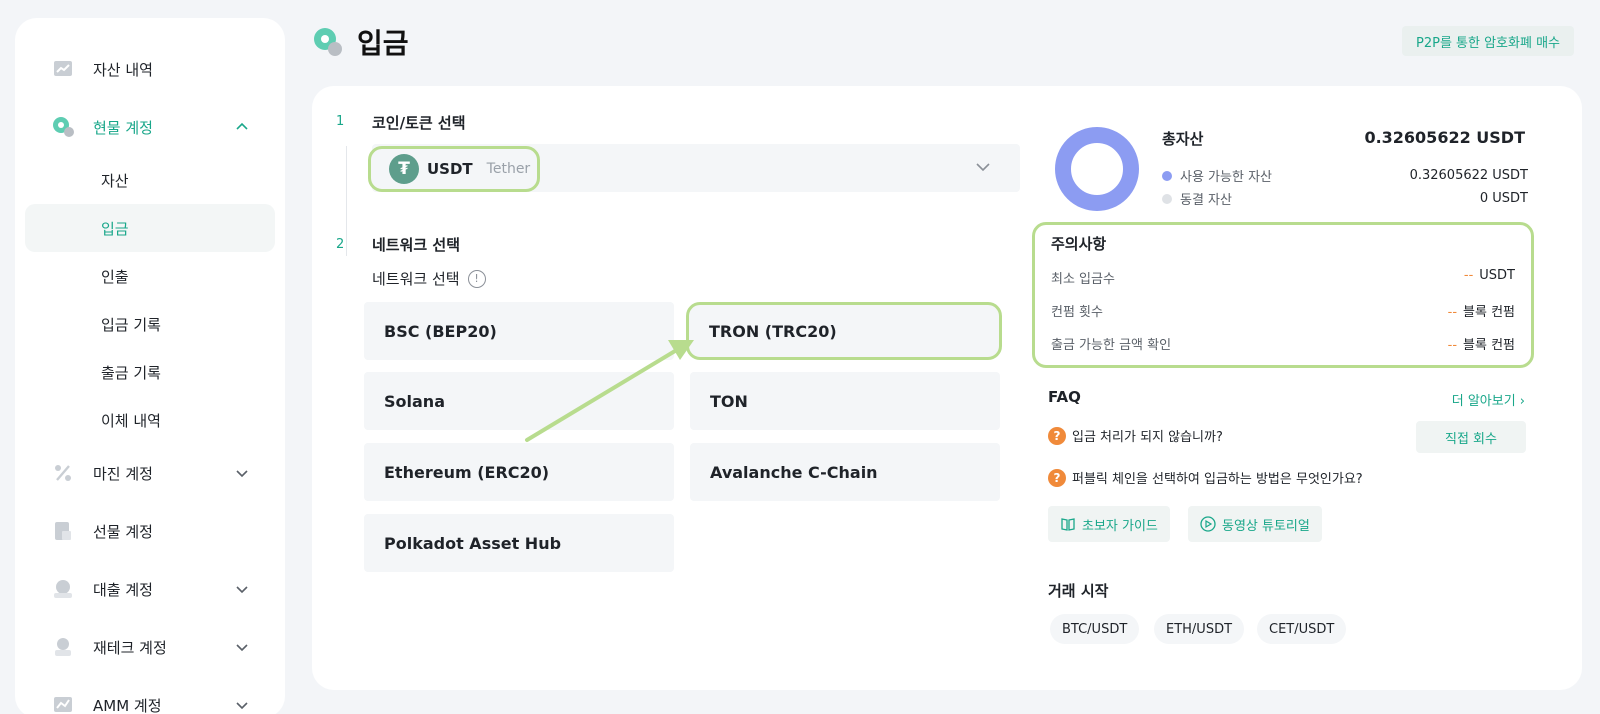 The width and height of the screenshot is (1600, 714). What do you see at coordinates (609, 391) in the screenshot?
I see `annotation-arrow` at bounding box center [609, 391].